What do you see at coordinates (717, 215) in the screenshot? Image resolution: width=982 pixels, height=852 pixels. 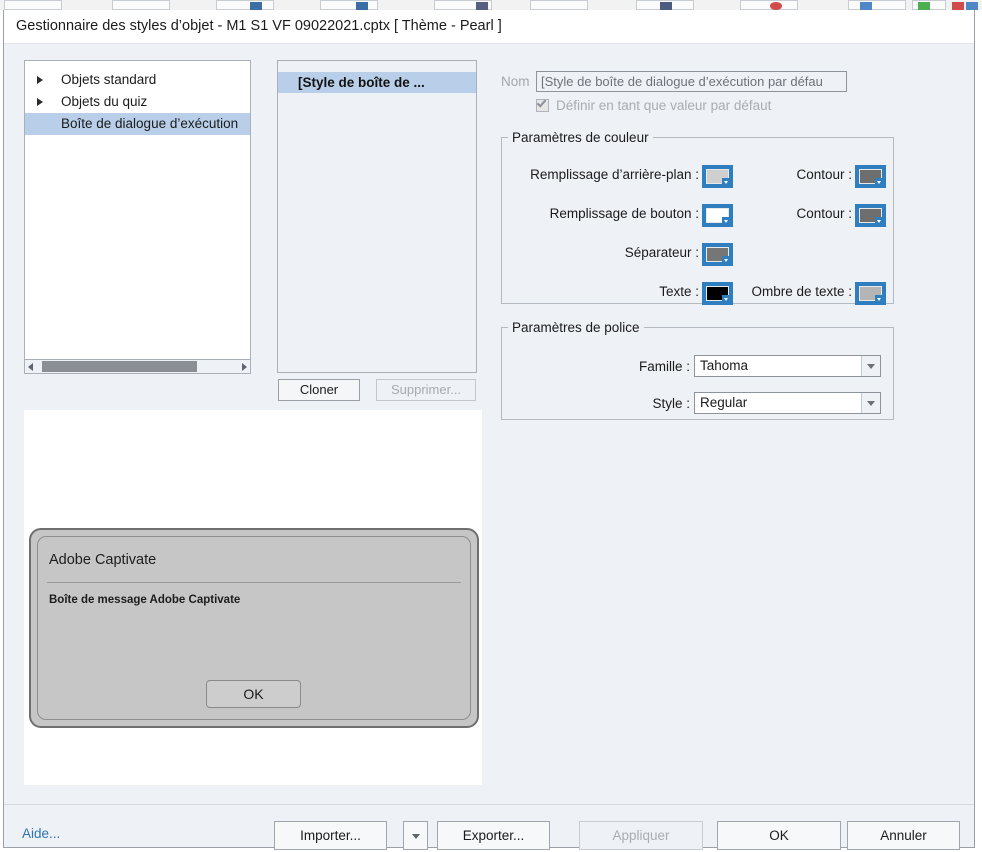 I see `button-fill-color-swatch` at bounding box center [717, 215].